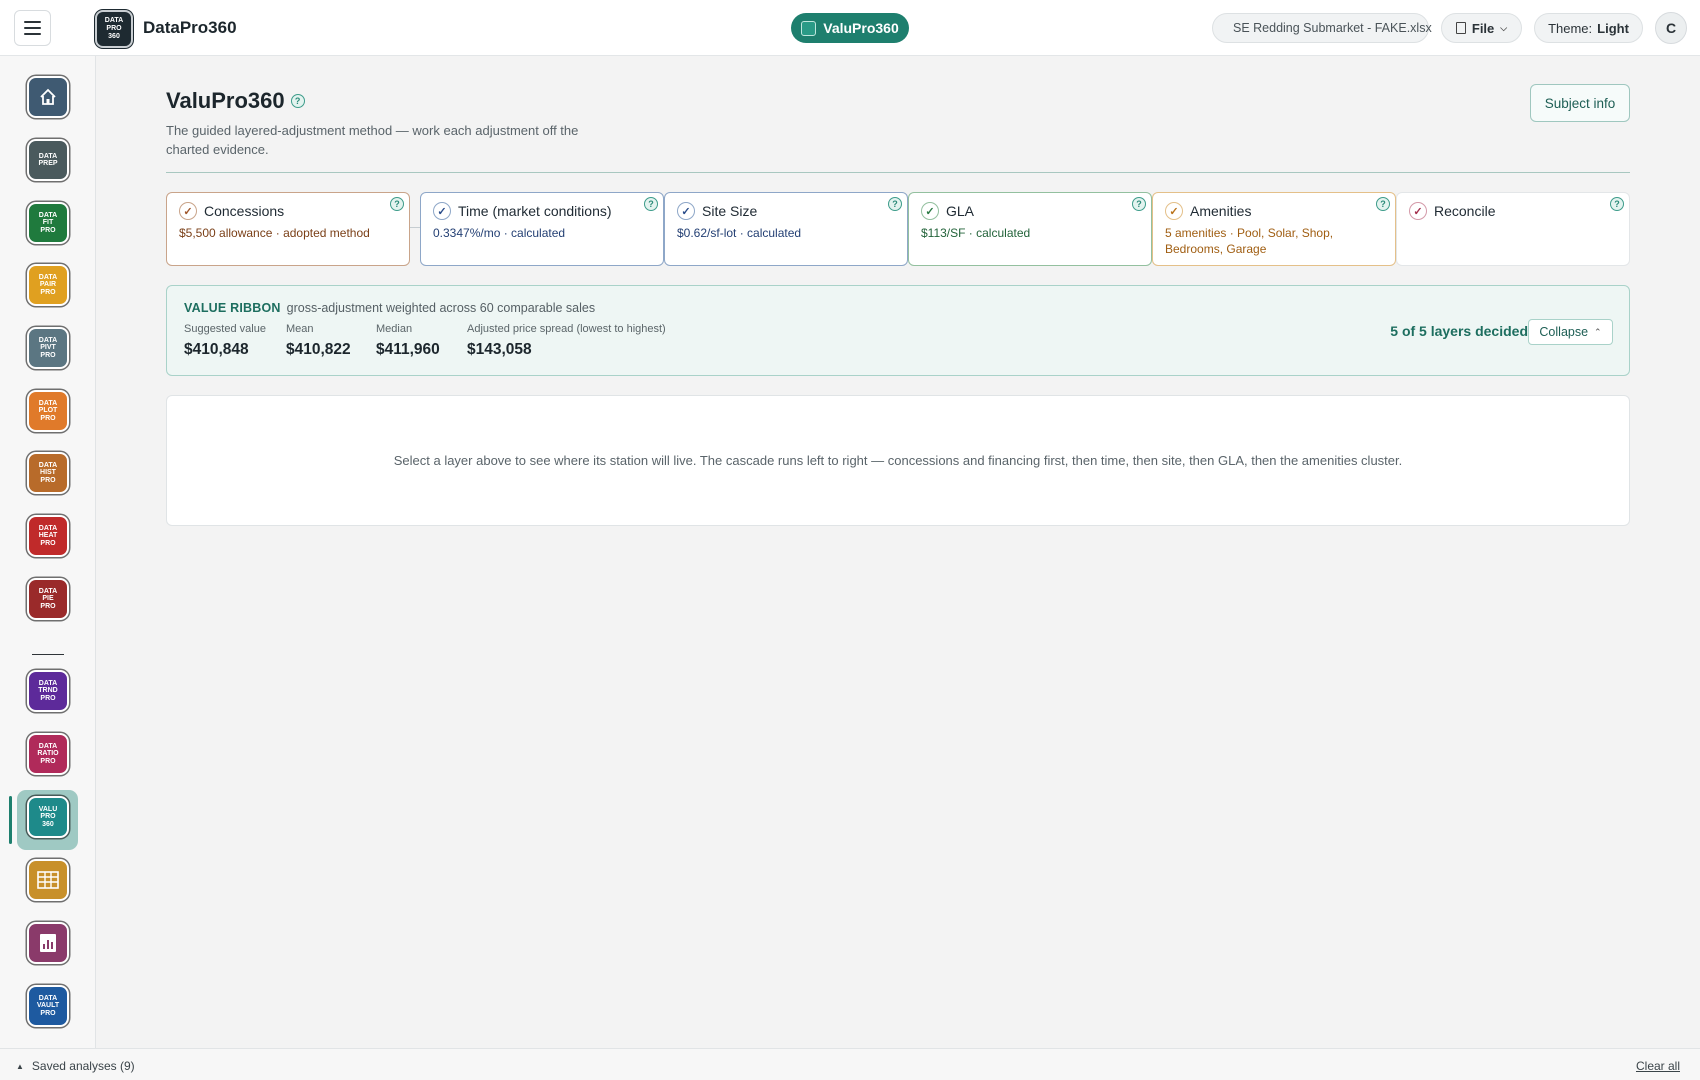 The height and width of the screenshot is (1080, 1700). What do you see at coordinates (1598, 331) in the screenshot?
I see `chevron-up-icon: ⌃` at bounding box center [1598, 331].